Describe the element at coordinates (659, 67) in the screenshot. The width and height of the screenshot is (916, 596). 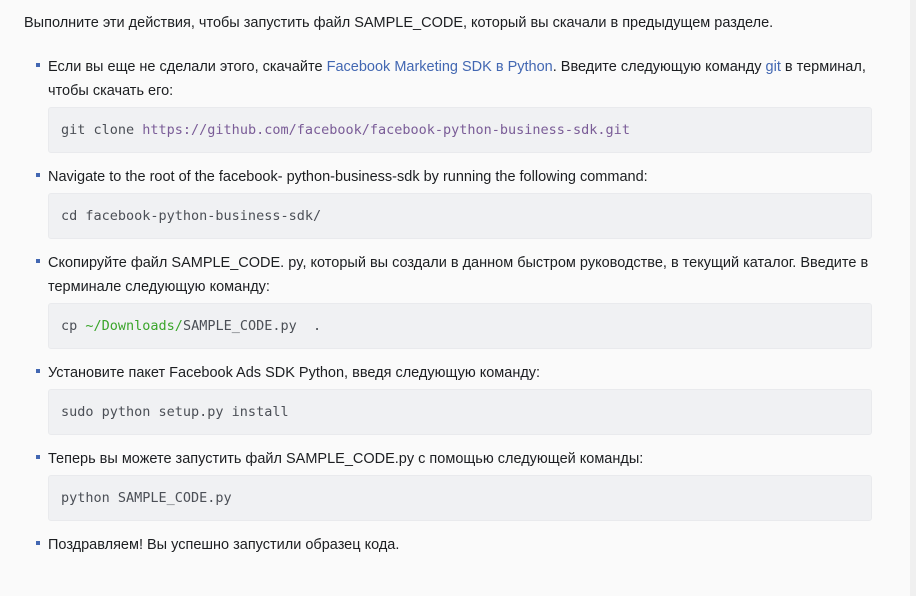
I see `step-text-part: . Введите следующую команду` at that location.